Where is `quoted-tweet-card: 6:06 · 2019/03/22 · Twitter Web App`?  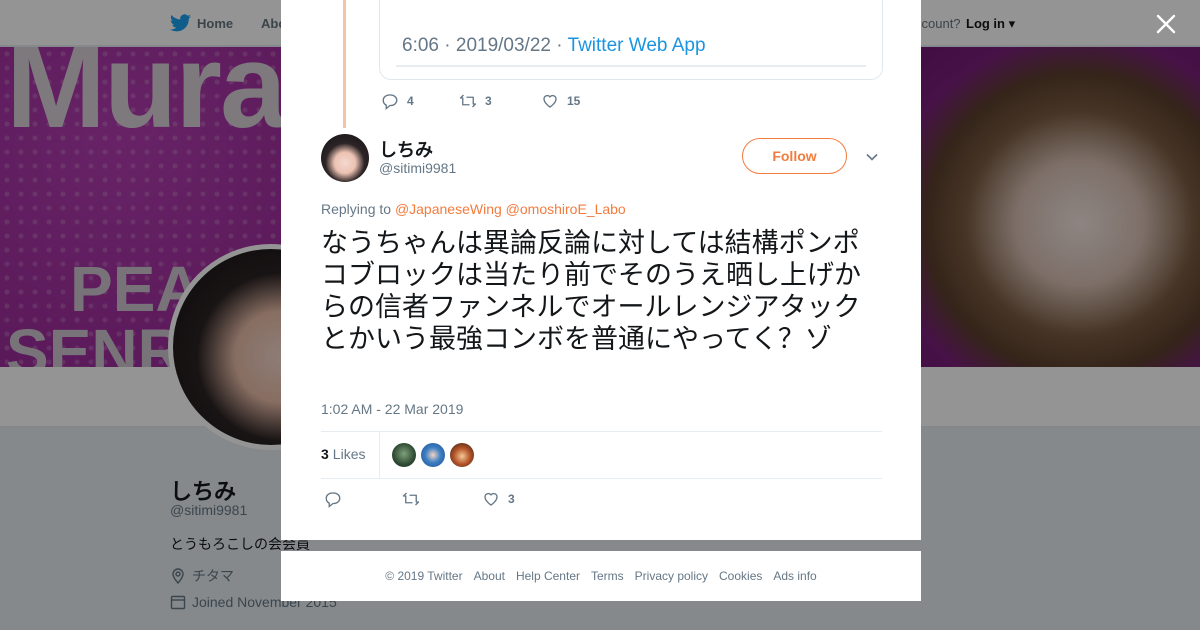 quoted-tweet-card: 6:06 · 2019/03/22 · Twitter Web App is located at coordinates (631, 40).